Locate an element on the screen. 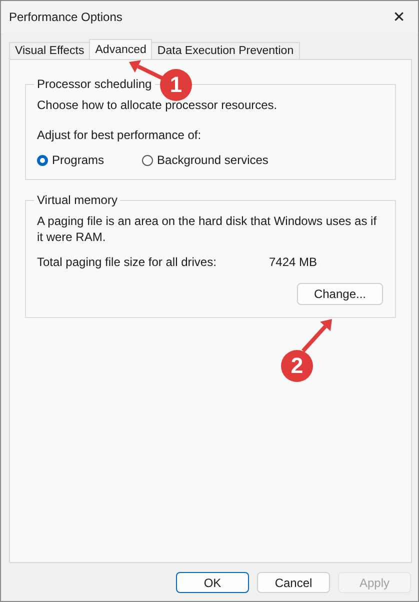  radio-button: Background services is located at coordinates (205, 160).